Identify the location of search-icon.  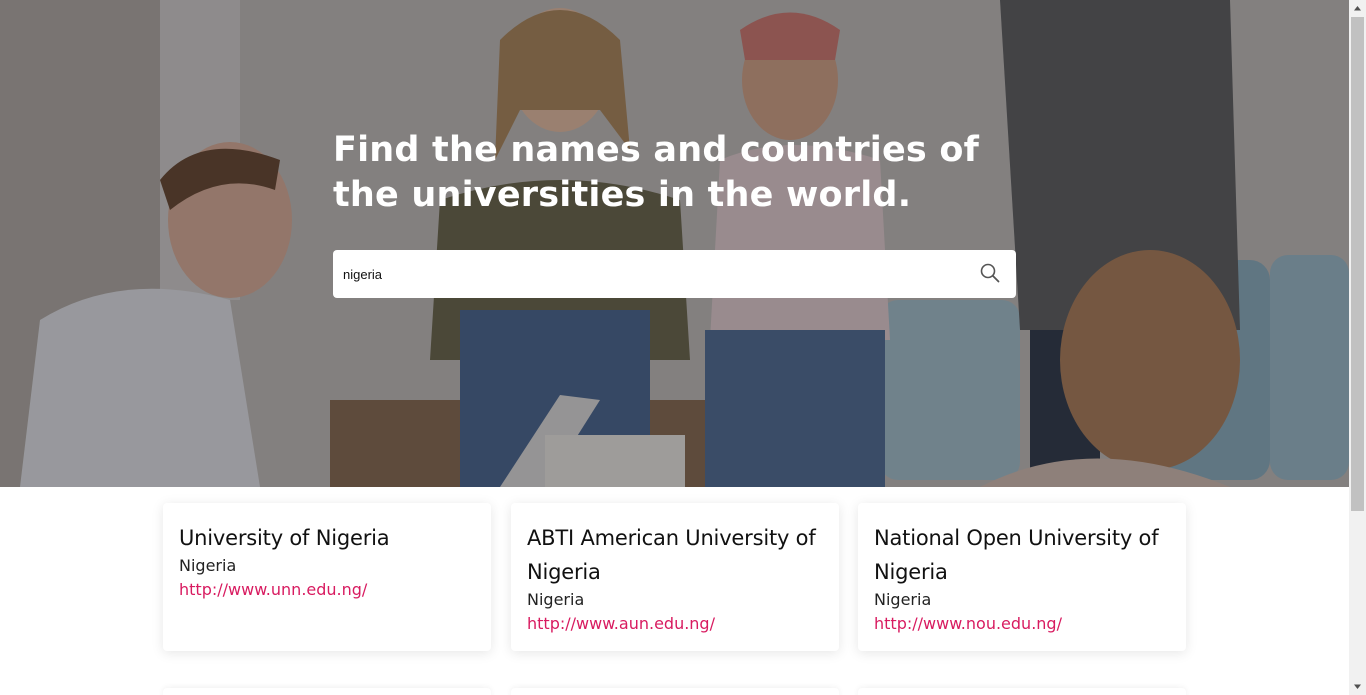
(990, 273).